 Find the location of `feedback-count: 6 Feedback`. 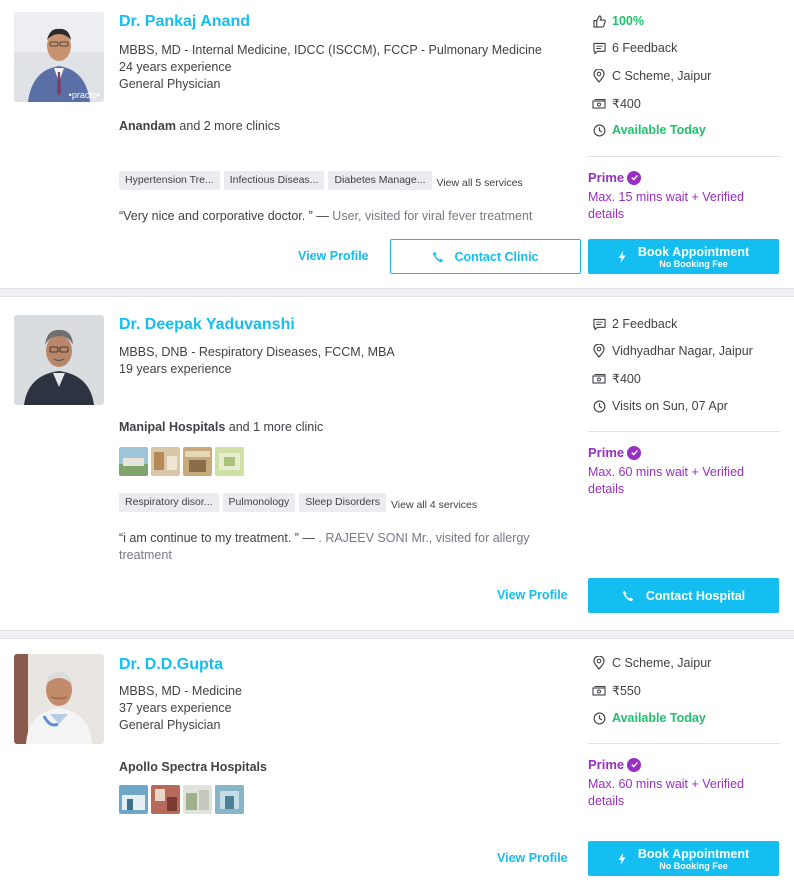

feedback-count: 6 Feedback is located at coordinates (644, 48).